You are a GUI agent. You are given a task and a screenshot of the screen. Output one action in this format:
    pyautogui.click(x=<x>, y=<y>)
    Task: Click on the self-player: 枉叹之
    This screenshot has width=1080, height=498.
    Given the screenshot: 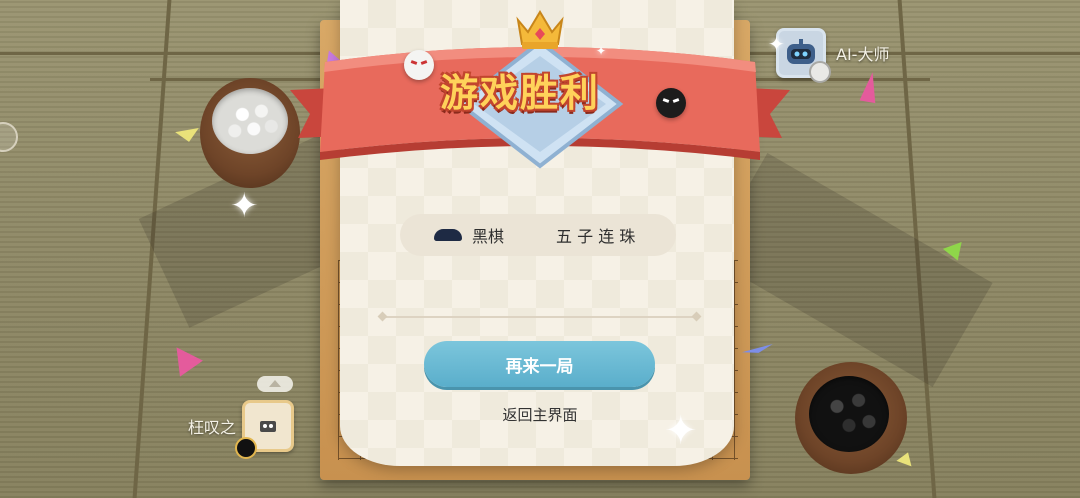 What is the action you would take?
    pyautogui.click(x=241, y=429)
    